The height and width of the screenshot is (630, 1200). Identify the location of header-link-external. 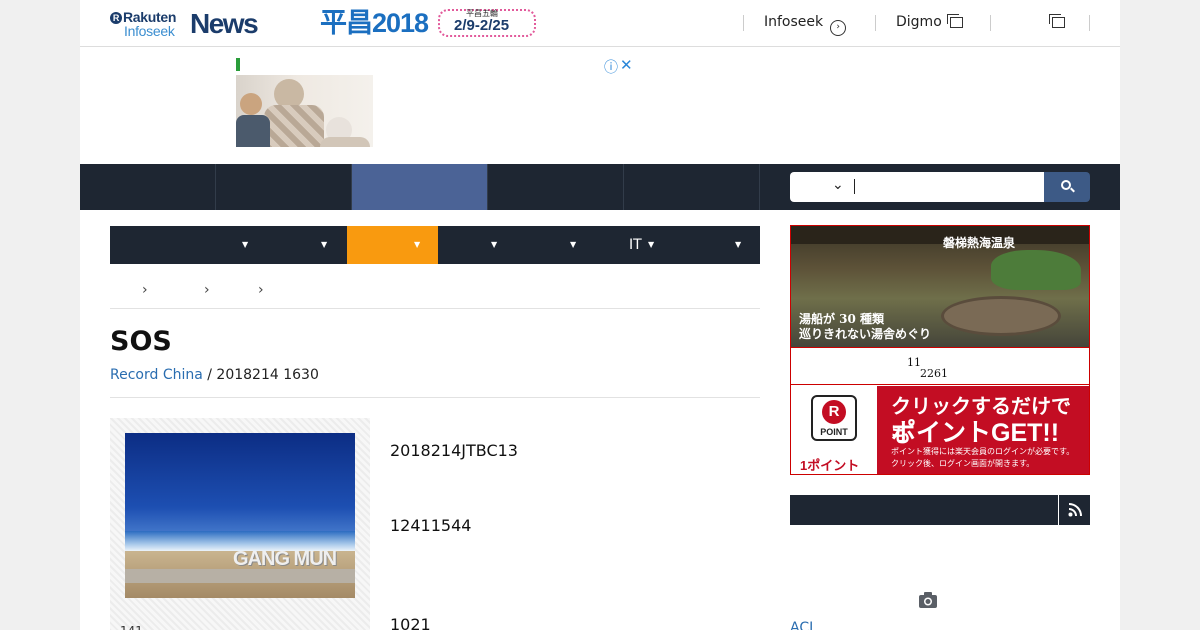
(1054, 24).